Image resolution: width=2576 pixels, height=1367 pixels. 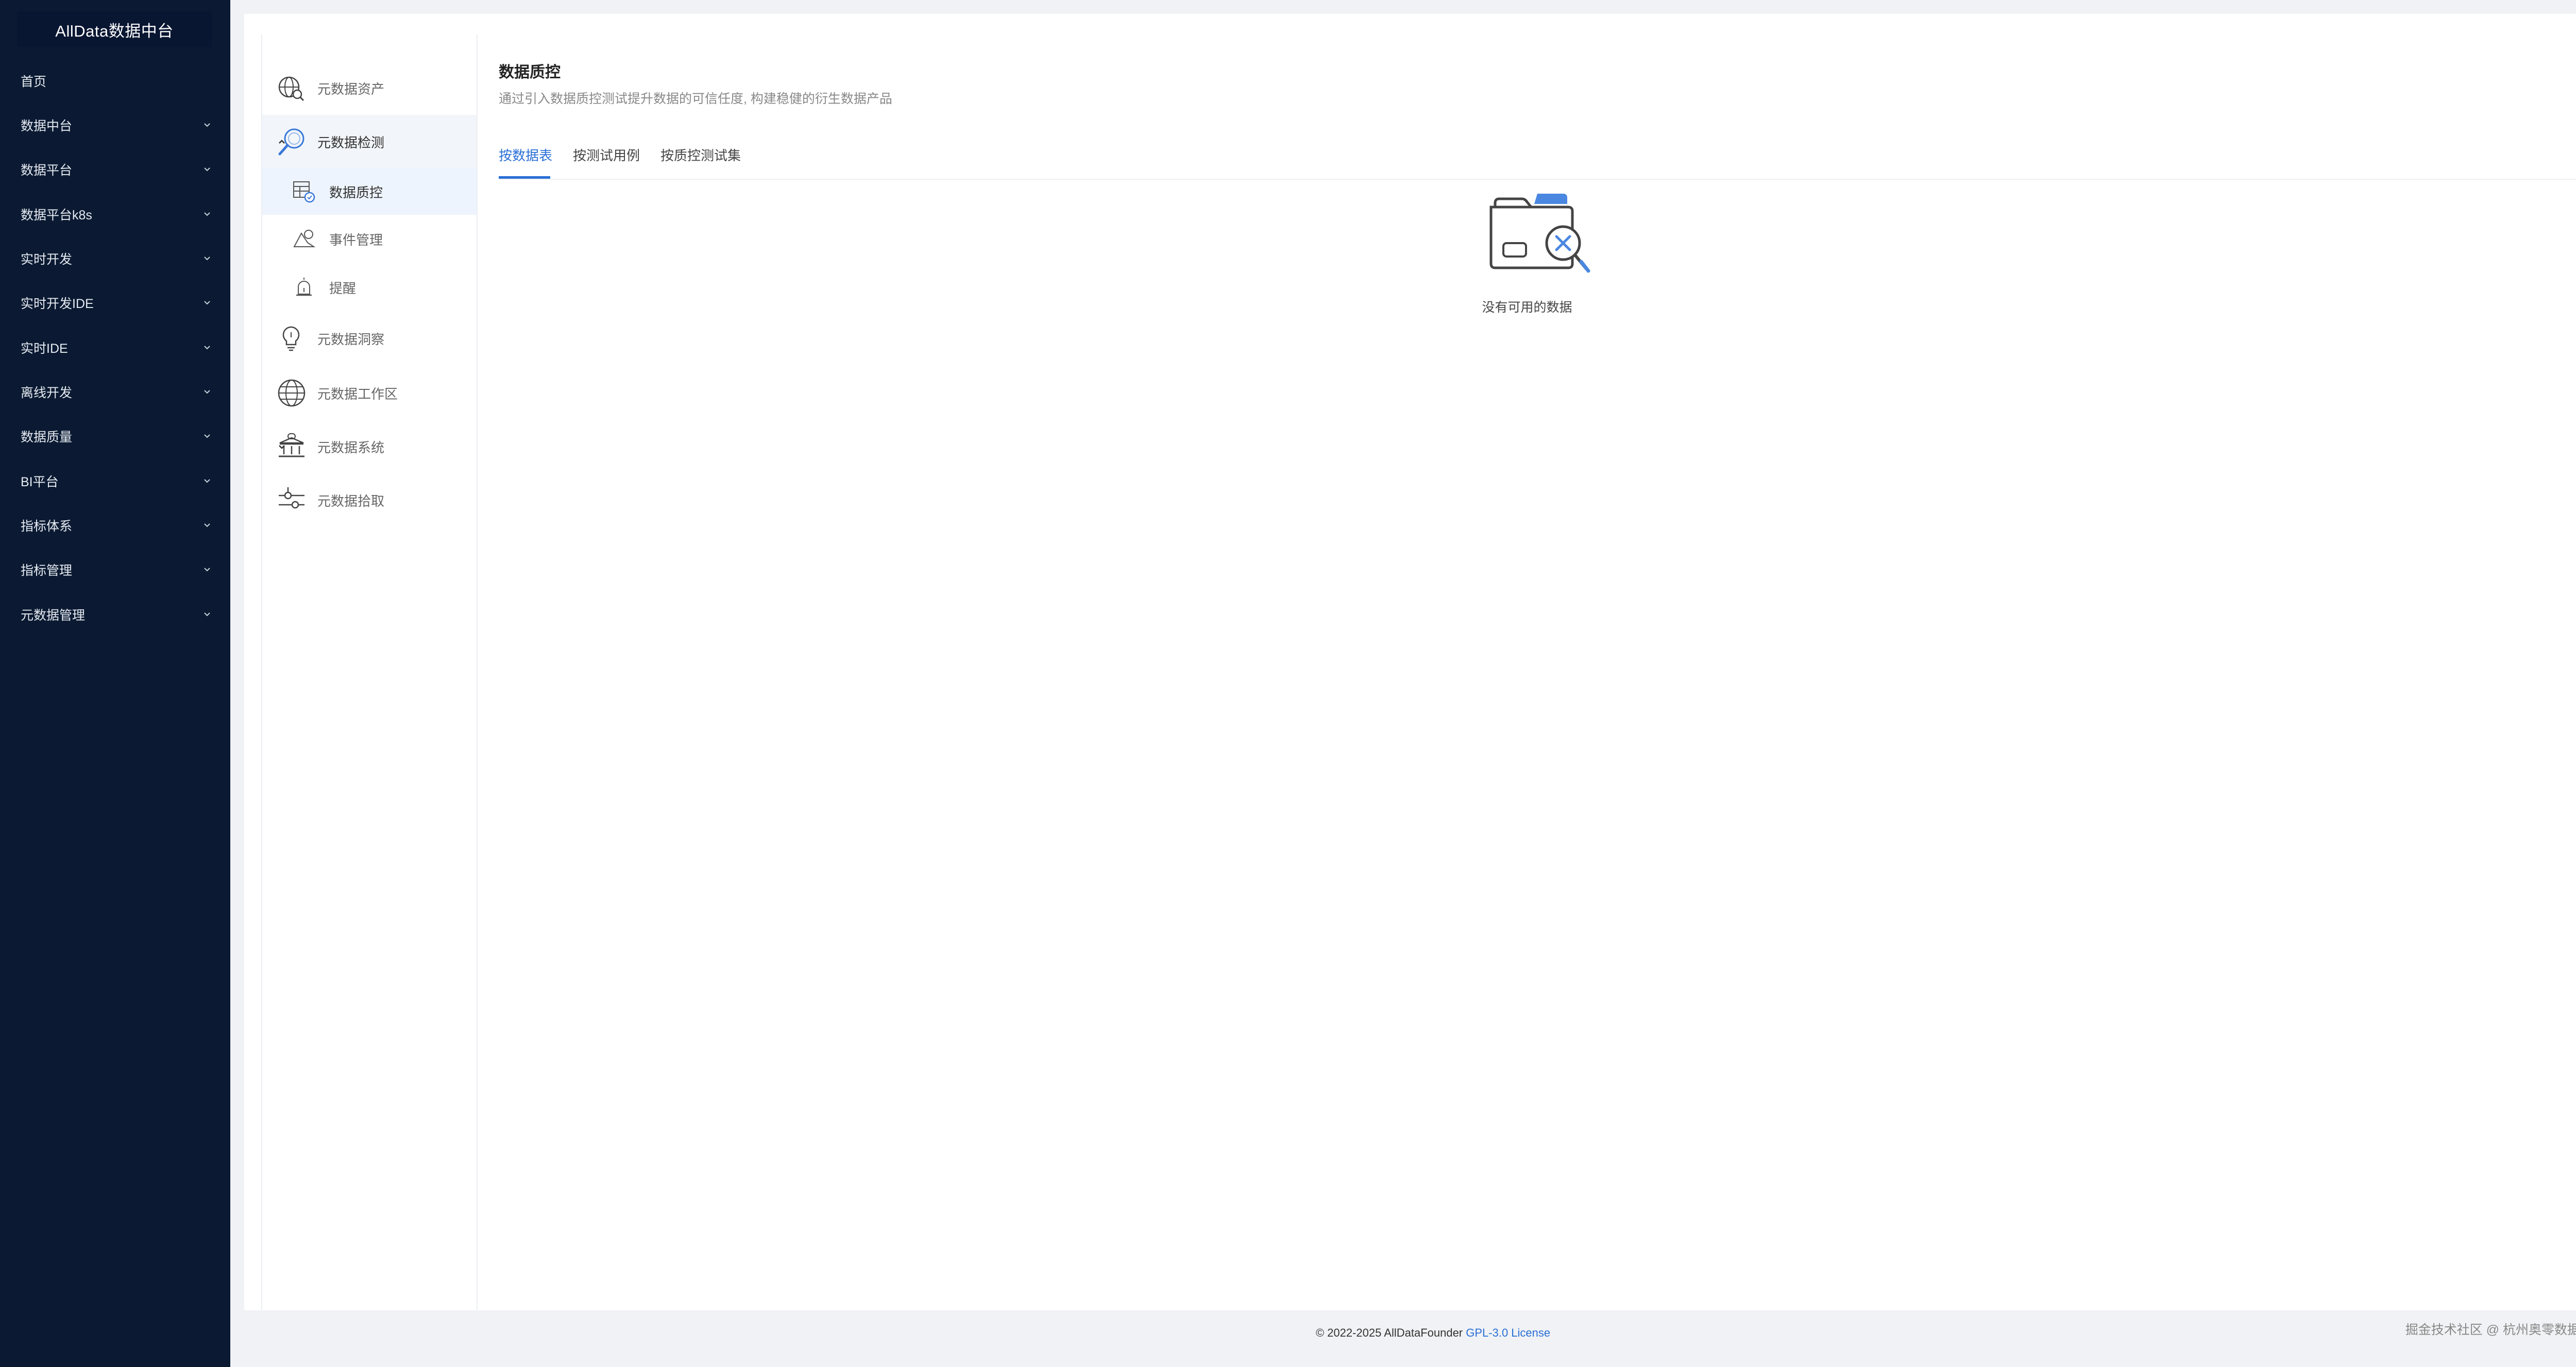 What do you see at coordinates (115, 303) in the screenshot?
I see `sidebar-item-realtime-dev-ide: 实时开发IDE` at bounding box center [115, 303].